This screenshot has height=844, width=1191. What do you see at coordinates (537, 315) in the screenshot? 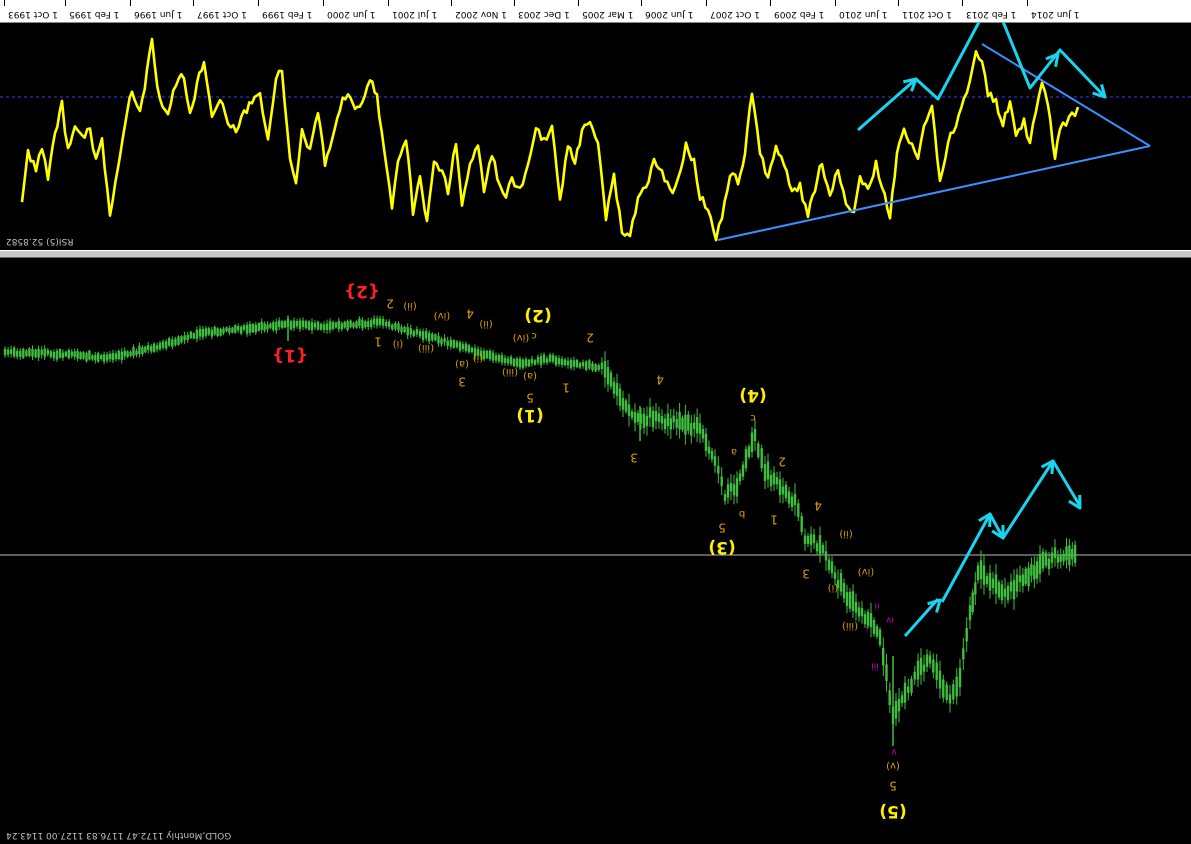
I see `wave-label-y-2: (2)` at bounding box center [537, 315].